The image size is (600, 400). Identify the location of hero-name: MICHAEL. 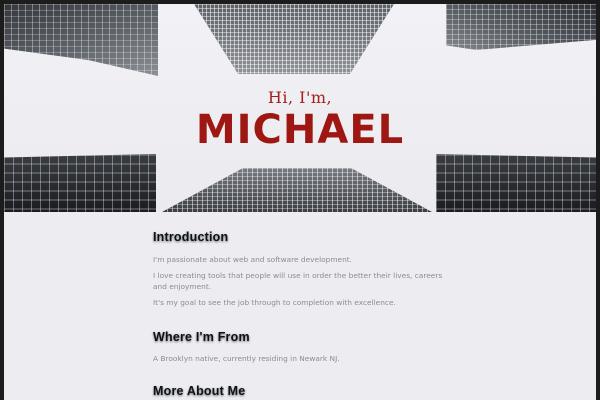
(300, 130).